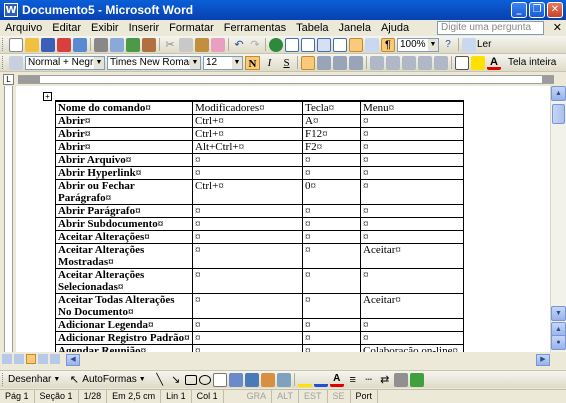  What do you see at coordinates (519, 10) in the screenshot?
I see `minimize-button: _` at bounding box center [519, 10].